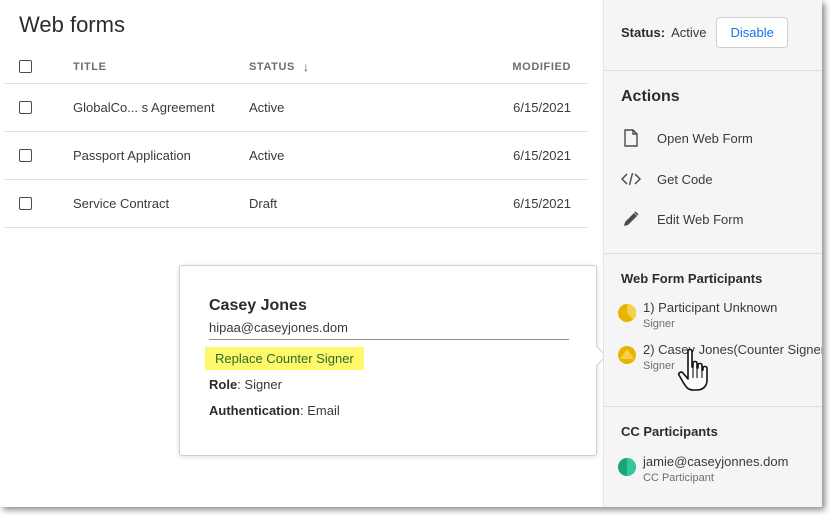  I want to click on action-label: Edit Web Form, so click(700, 219).